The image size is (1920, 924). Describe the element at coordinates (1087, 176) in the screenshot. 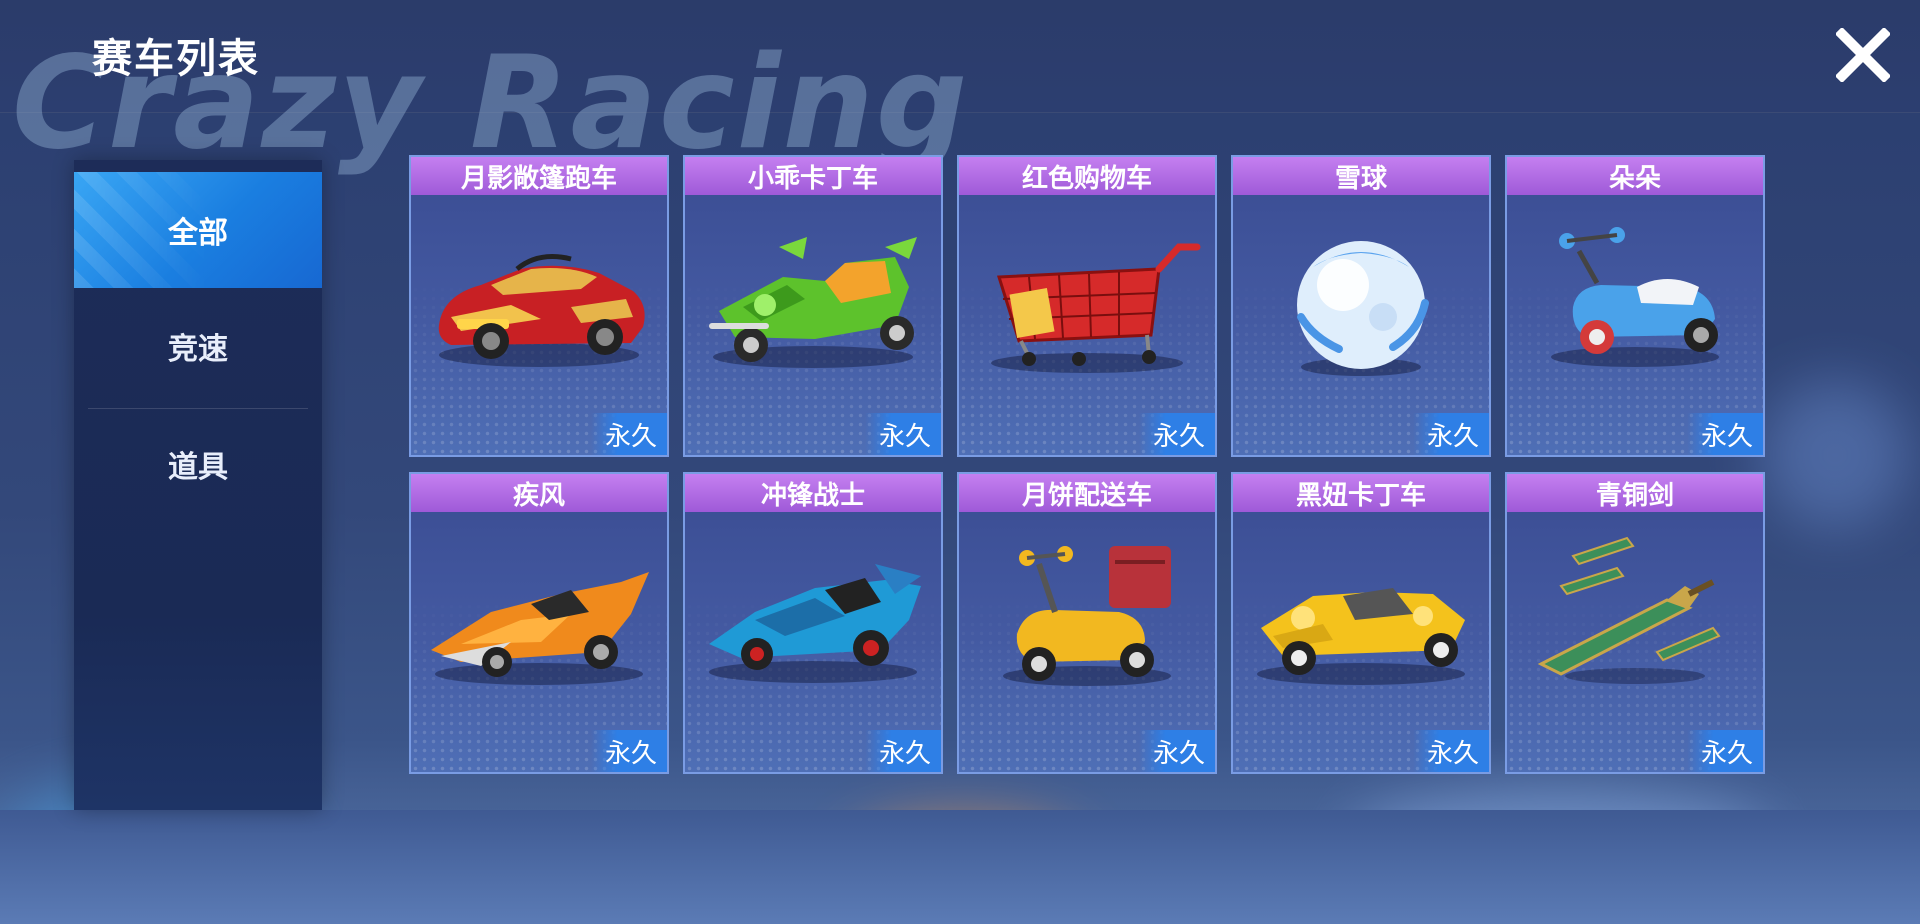

I see `kart-name: 红色购物车` at that location.